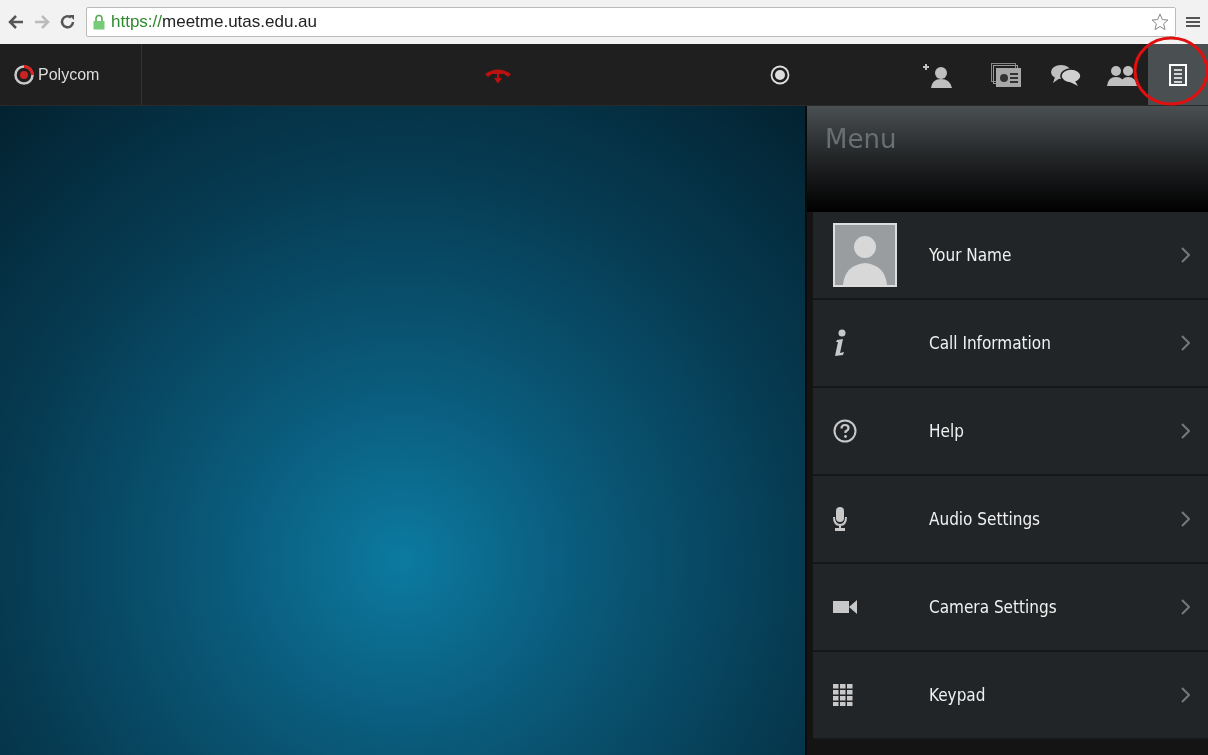 This screenshot has width=1208, height=755. What do you see at coordinates (1160, 22) in the screenshot?
I see `star-icon` at bounding box center [1160, 22].